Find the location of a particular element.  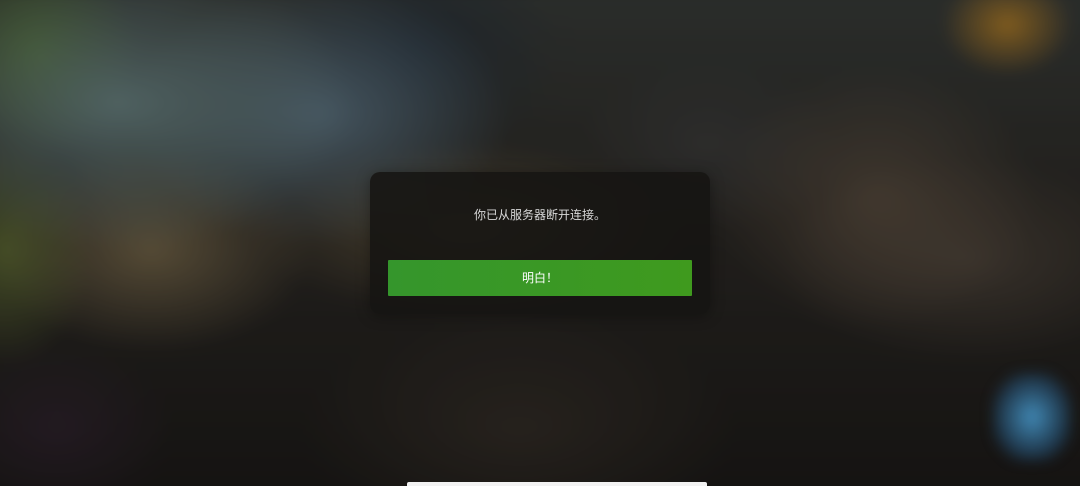

blurred-corner-element is located at coordinates (1032, 417).